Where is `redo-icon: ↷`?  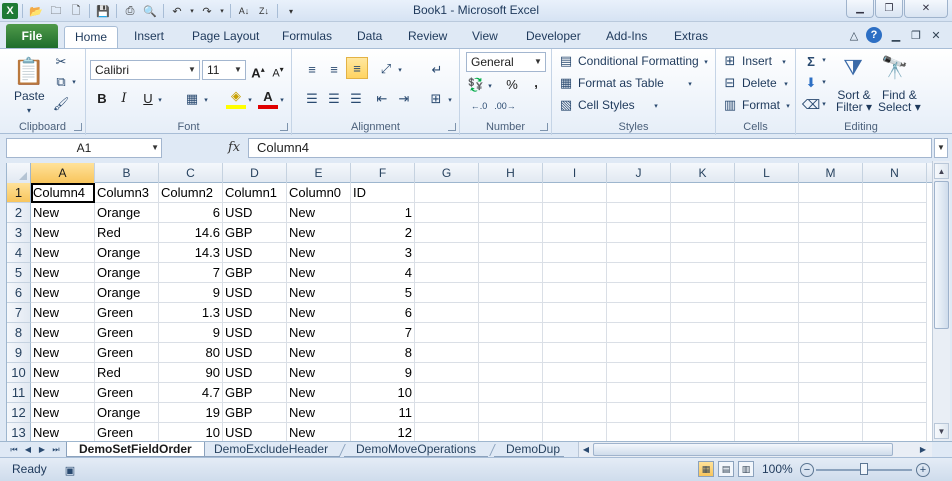 redo-icon: ↷ is located at coordinates (207, 11).